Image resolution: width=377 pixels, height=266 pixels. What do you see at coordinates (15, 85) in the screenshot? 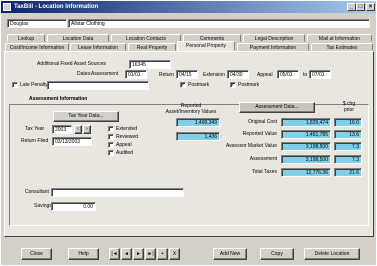
I see `late-penalty-checkbox` at bounding box center [15, 85].